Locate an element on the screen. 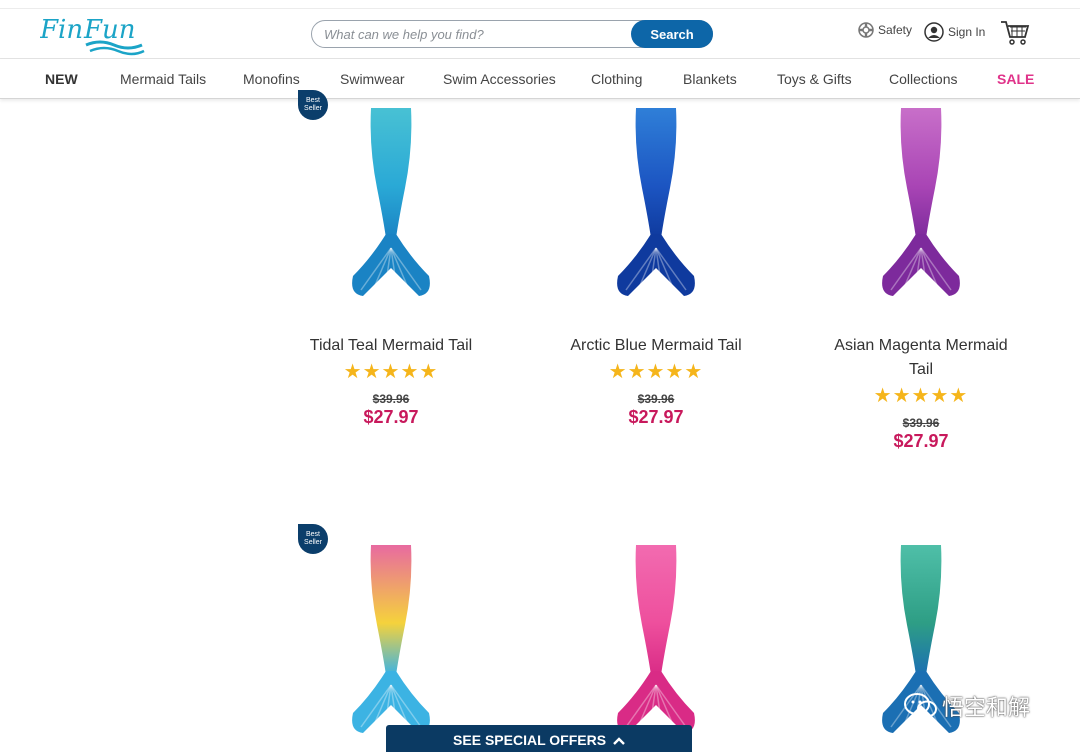 The width and height of the screenshot is (1080, 752). search-bar: Search is located at coordinates (512, 34).